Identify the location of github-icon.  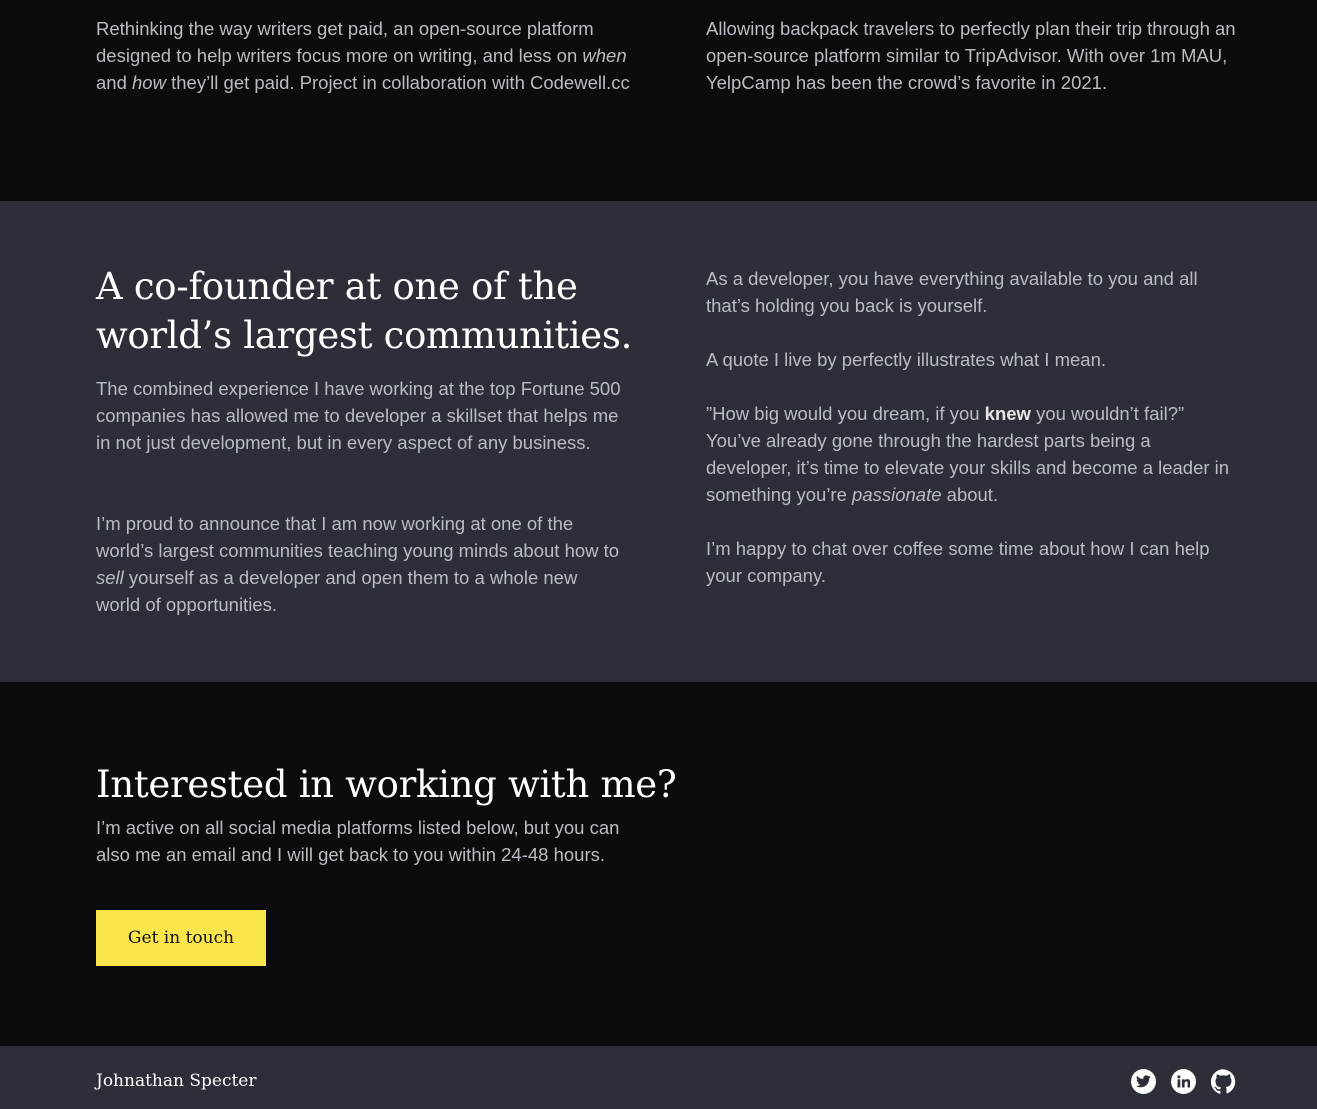
(1223, 1081).